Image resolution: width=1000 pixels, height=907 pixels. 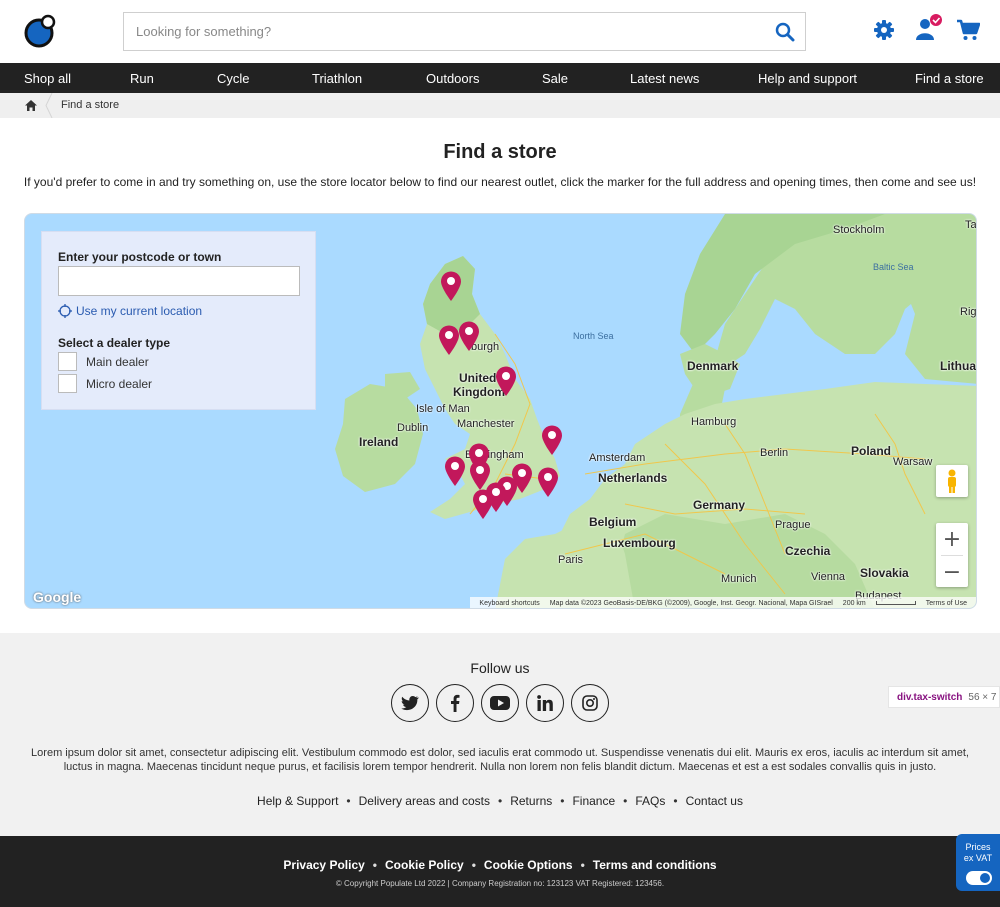 I want to click on nav-cycle: Cycle, so click(x=233, y=78).